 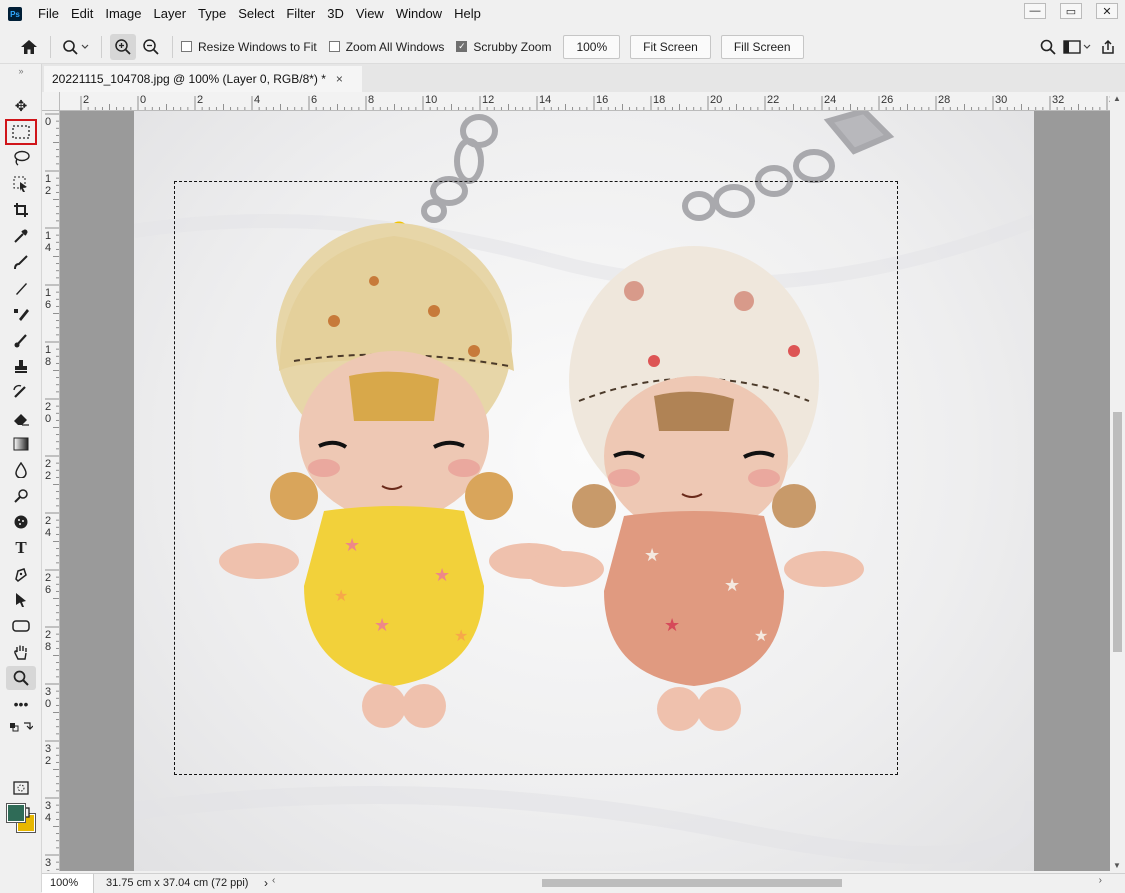 I want to click on zoom-level-field: 100%, so click(x=68, y=883).